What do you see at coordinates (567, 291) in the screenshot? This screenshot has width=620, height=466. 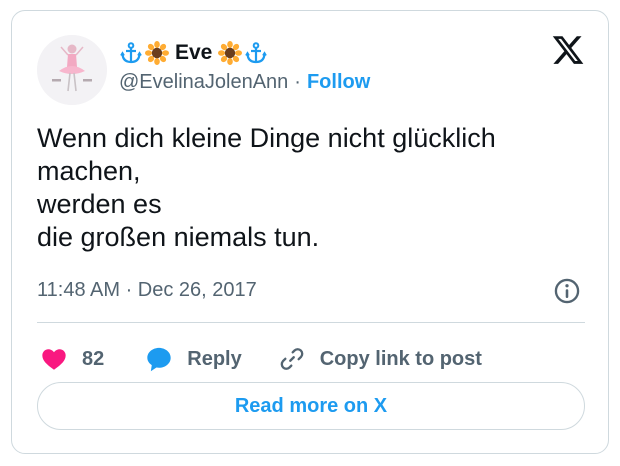 I see `info-icon` at bounding box center [567, 291].